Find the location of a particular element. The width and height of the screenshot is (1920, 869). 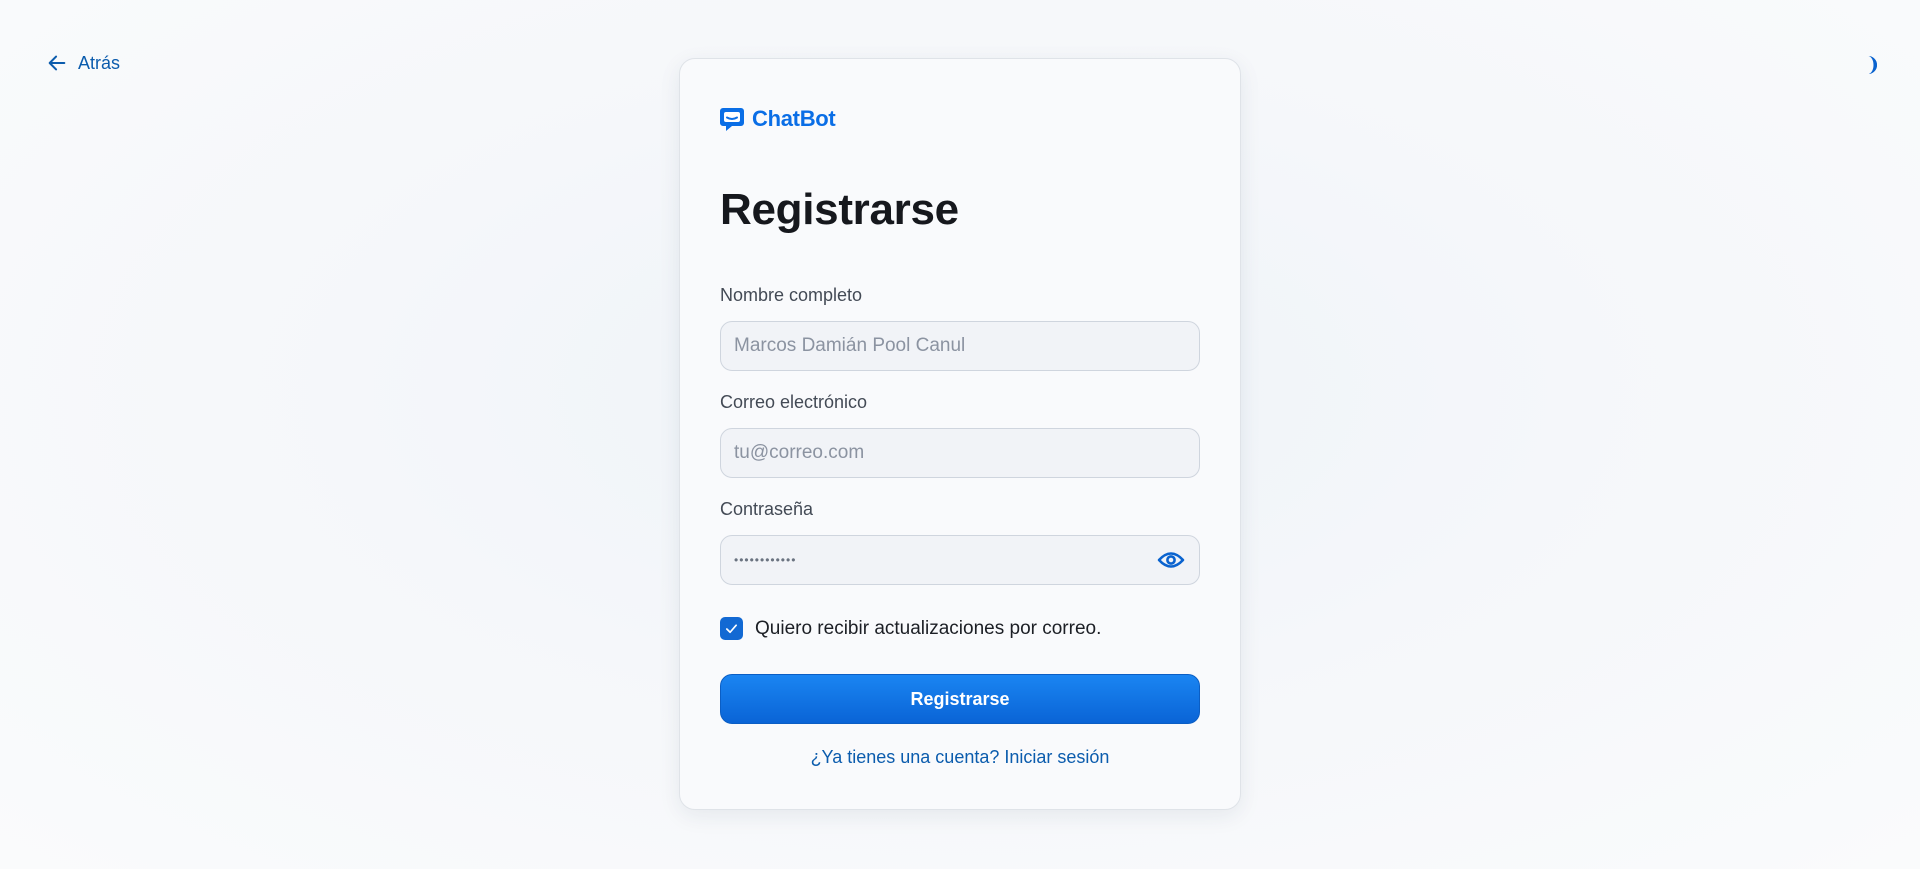

name-label: Nombre completo is located at coordinates (791, 295).